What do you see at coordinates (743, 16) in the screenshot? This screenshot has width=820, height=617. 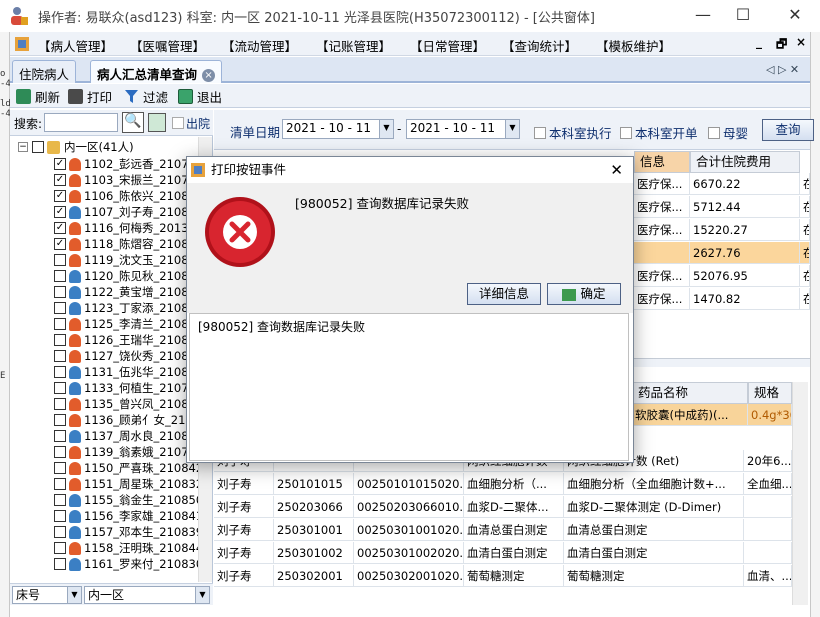 I see `maximize-button: ☐` at bounding box center [743, 16].